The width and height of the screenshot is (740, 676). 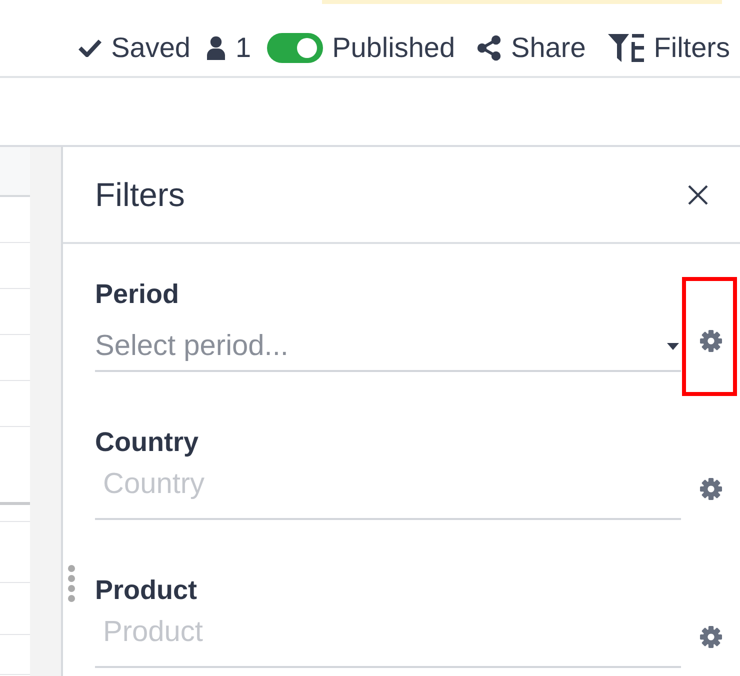 I want to click on field-label: Product, so click(x=146, y=590).